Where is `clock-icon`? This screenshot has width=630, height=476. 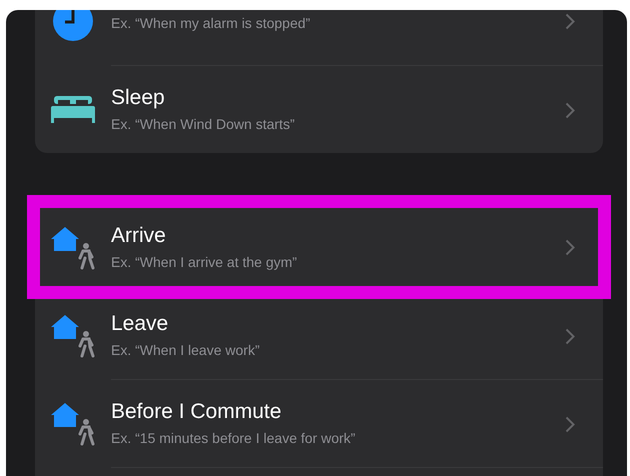 clock-icon is located at coordinates (73, 26).